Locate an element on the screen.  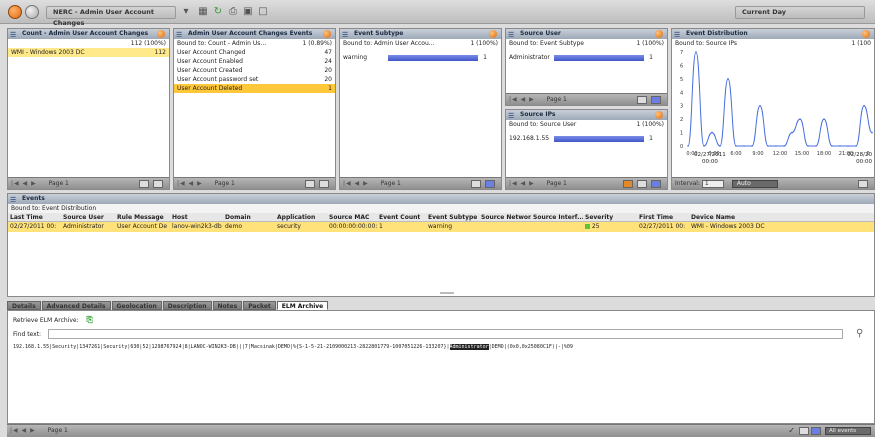
print-icon: ⎙ is located at coordinates (233, 11).